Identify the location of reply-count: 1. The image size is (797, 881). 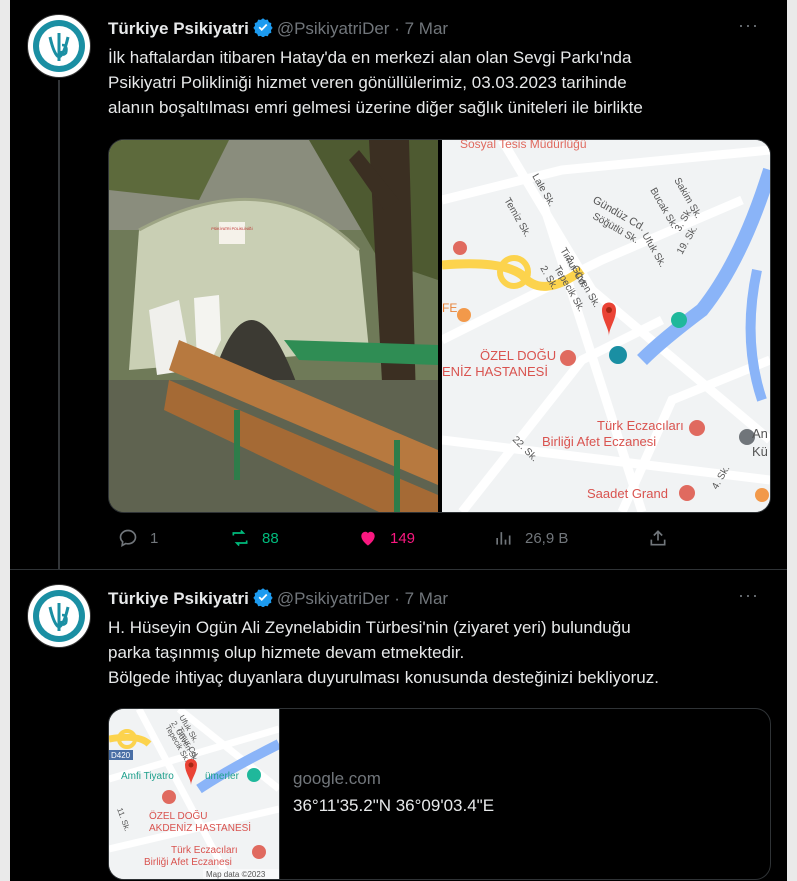
(154, 538).